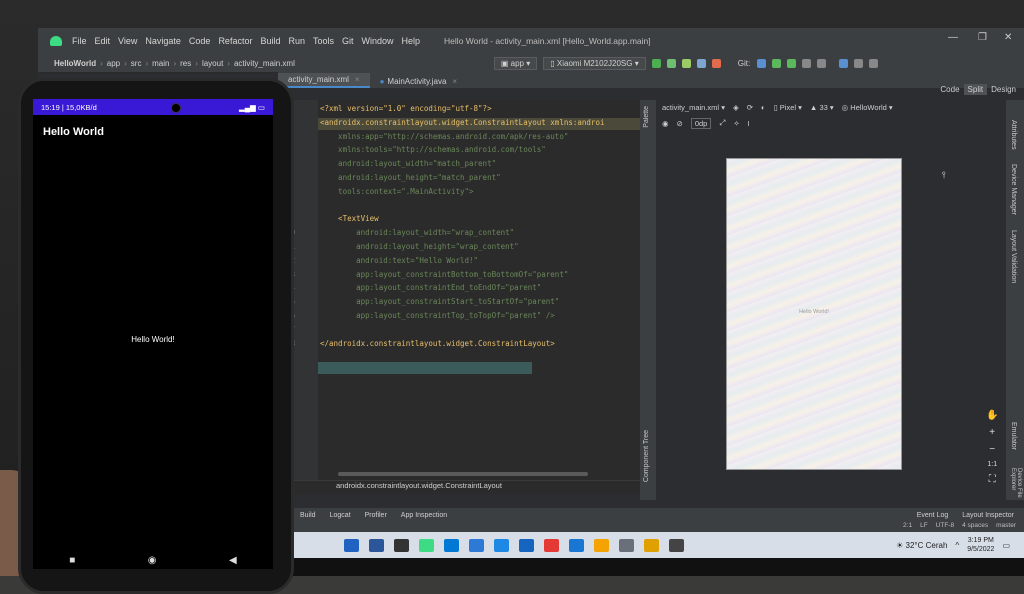  I want to click on code-line: android:layout_width="match_parent", so click(408, 163).